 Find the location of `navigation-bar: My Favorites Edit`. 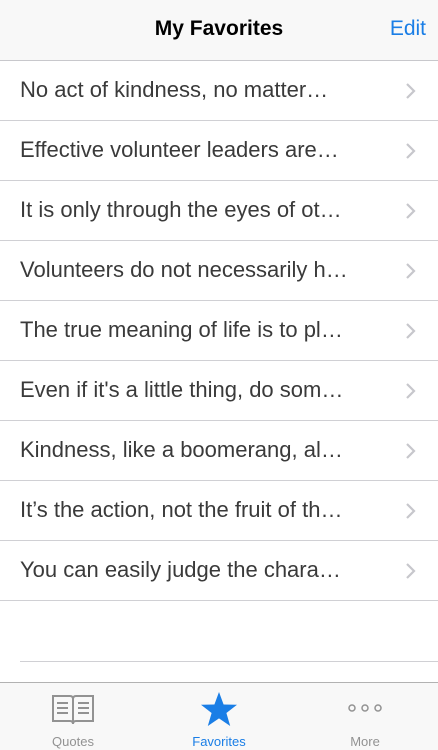

navigation-bar: My Favorites Edit is located at coordinates (219, 30).